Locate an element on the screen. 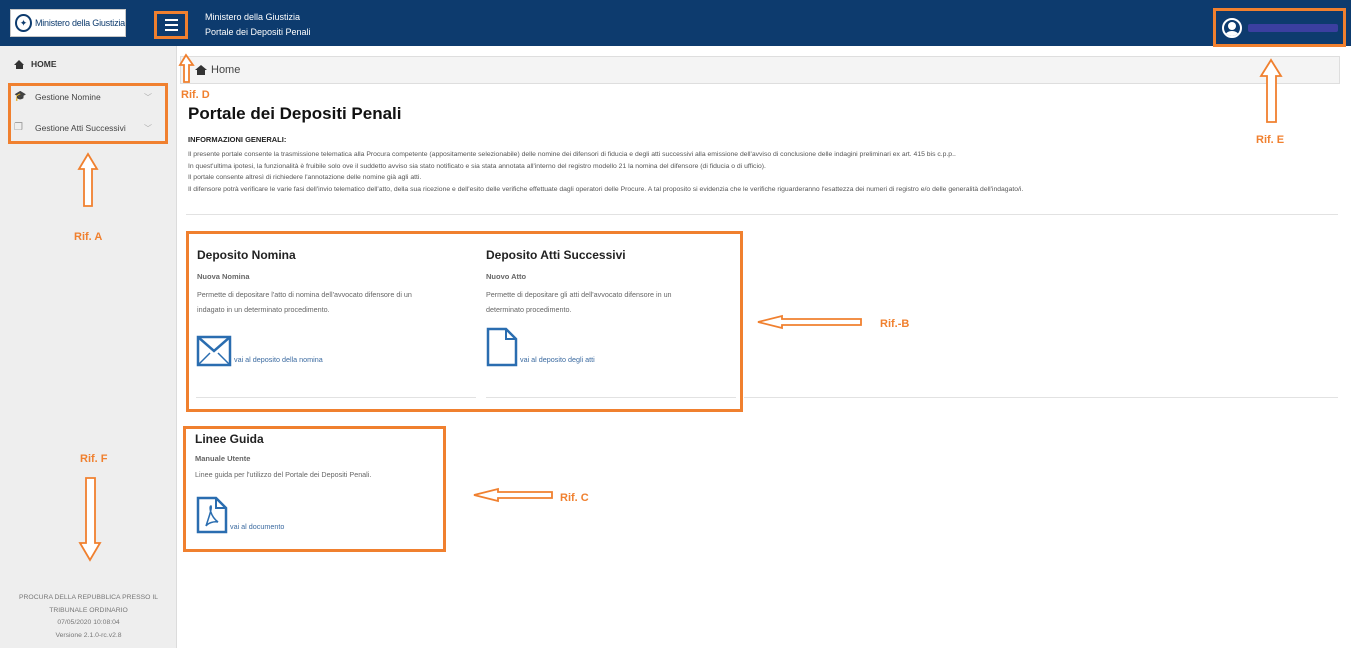 The height and width of the screenshot is (648, 1351). footer-timestamp: 07/05/2020 10:08:04 is located at coordinates (88, 622).